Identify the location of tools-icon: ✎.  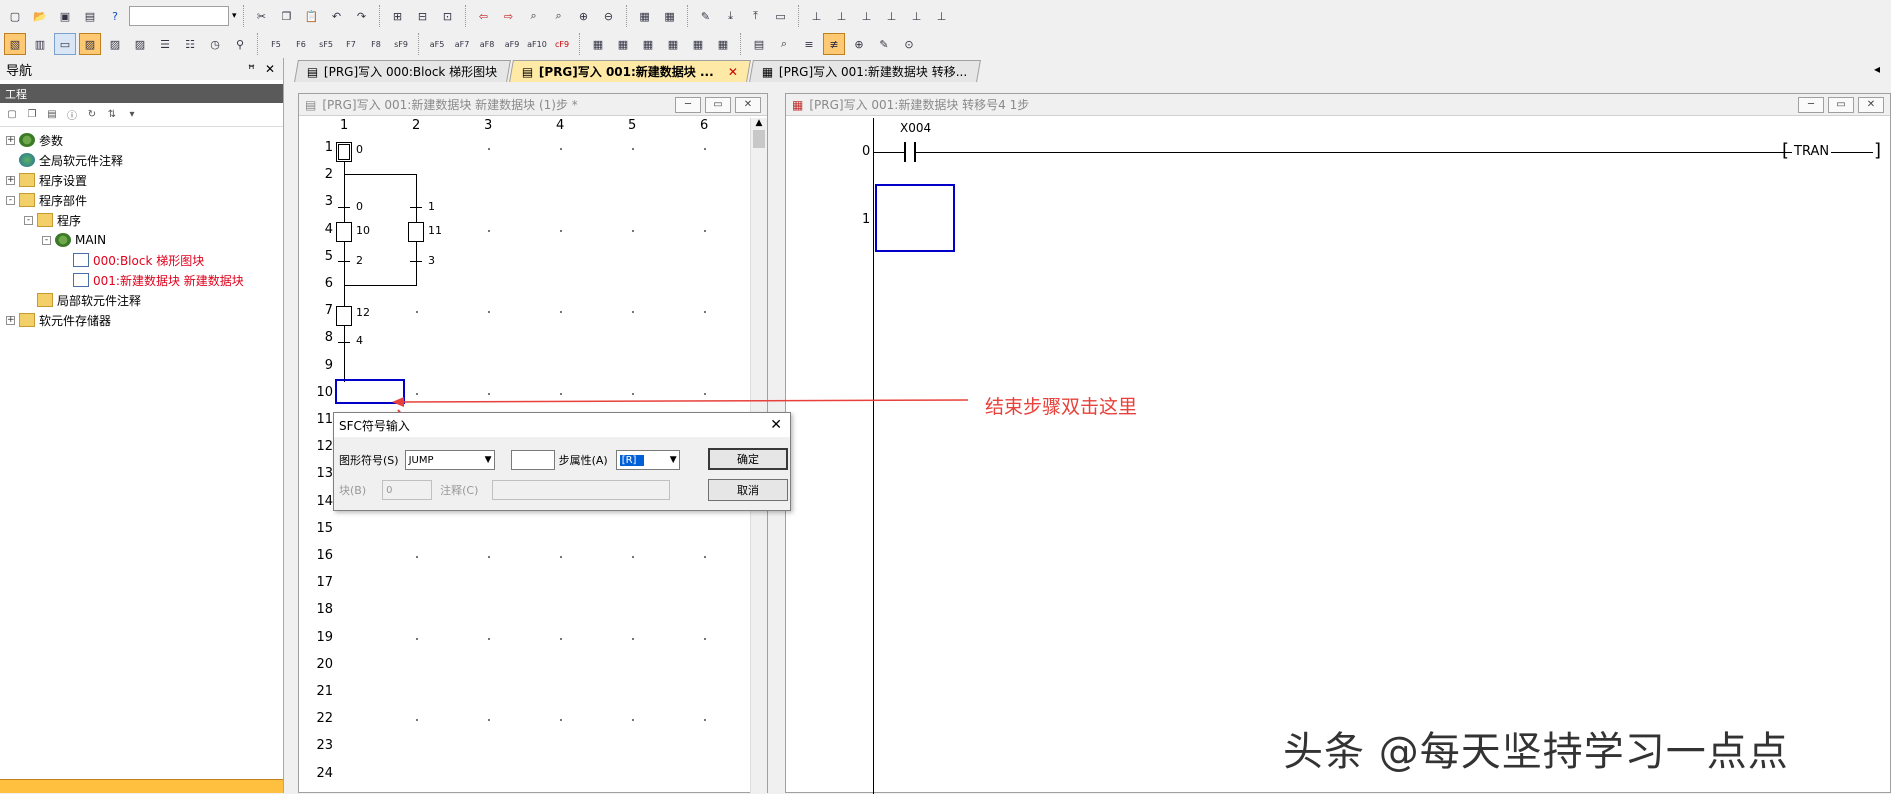
(884, 44).